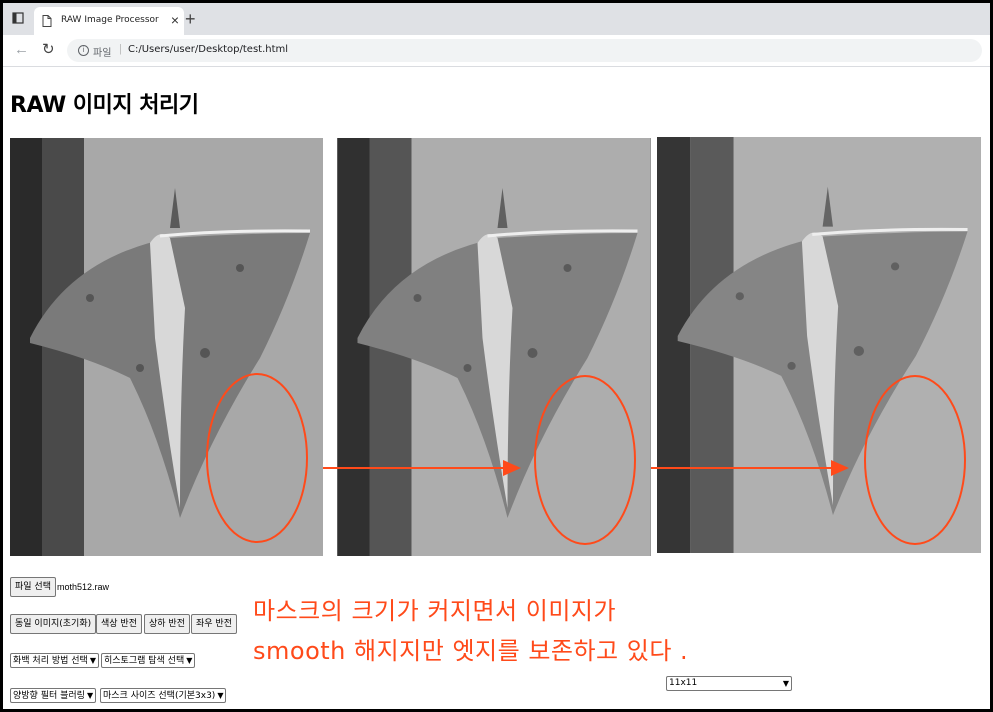  I want to click on back-icon: ←, so click(21, 49).